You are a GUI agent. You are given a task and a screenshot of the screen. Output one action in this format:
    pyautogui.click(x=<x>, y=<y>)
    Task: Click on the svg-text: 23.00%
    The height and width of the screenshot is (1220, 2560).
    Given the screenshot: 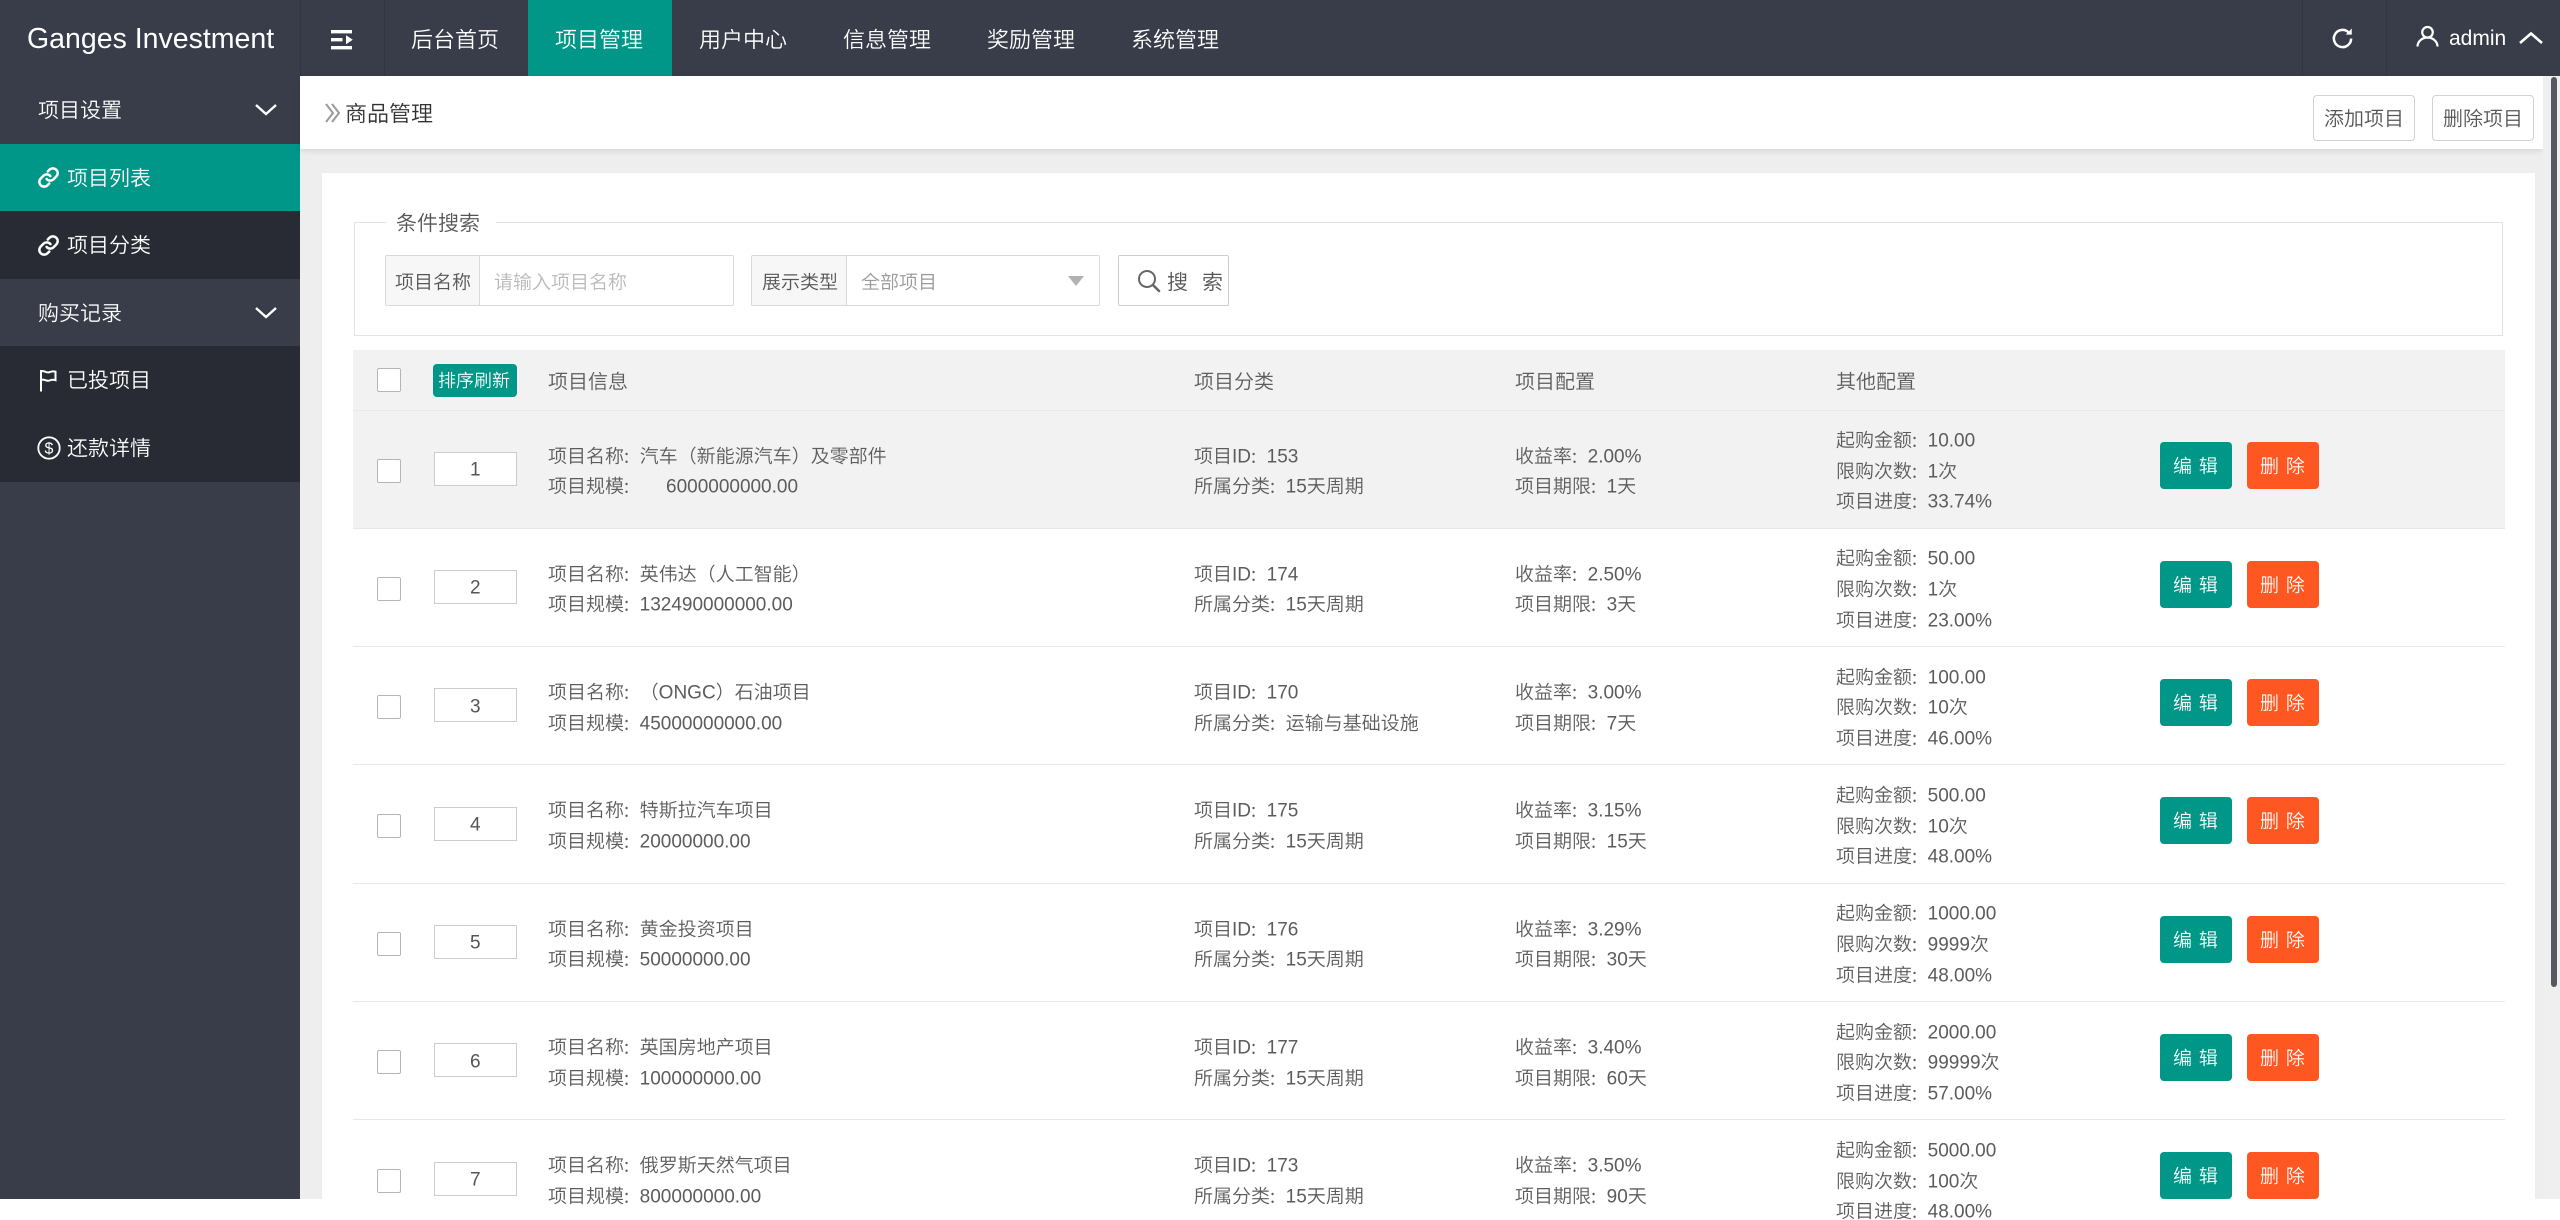 What is the action you would take?
    pyautogui.click(x=1960, y=620)
    